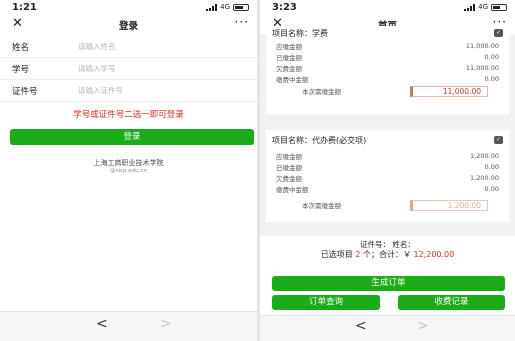 Image resolution: width=515 pixels, height=341 pixels. I want to click on id-number-label: 证件号, so click(25, 91).